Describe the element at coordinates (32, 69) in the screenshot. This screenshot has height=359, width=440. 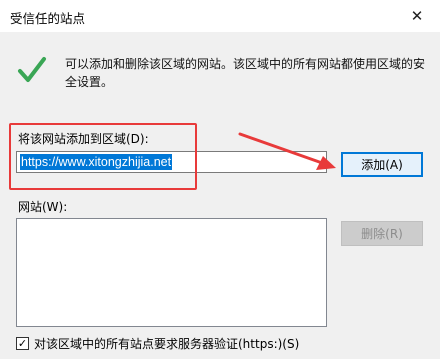
I see `check-icon` at that location.